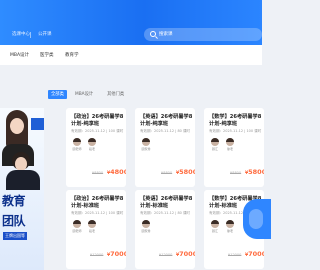 This screenshot has height=270, width=320. I want to click on chat-icon, so click(256, 219).